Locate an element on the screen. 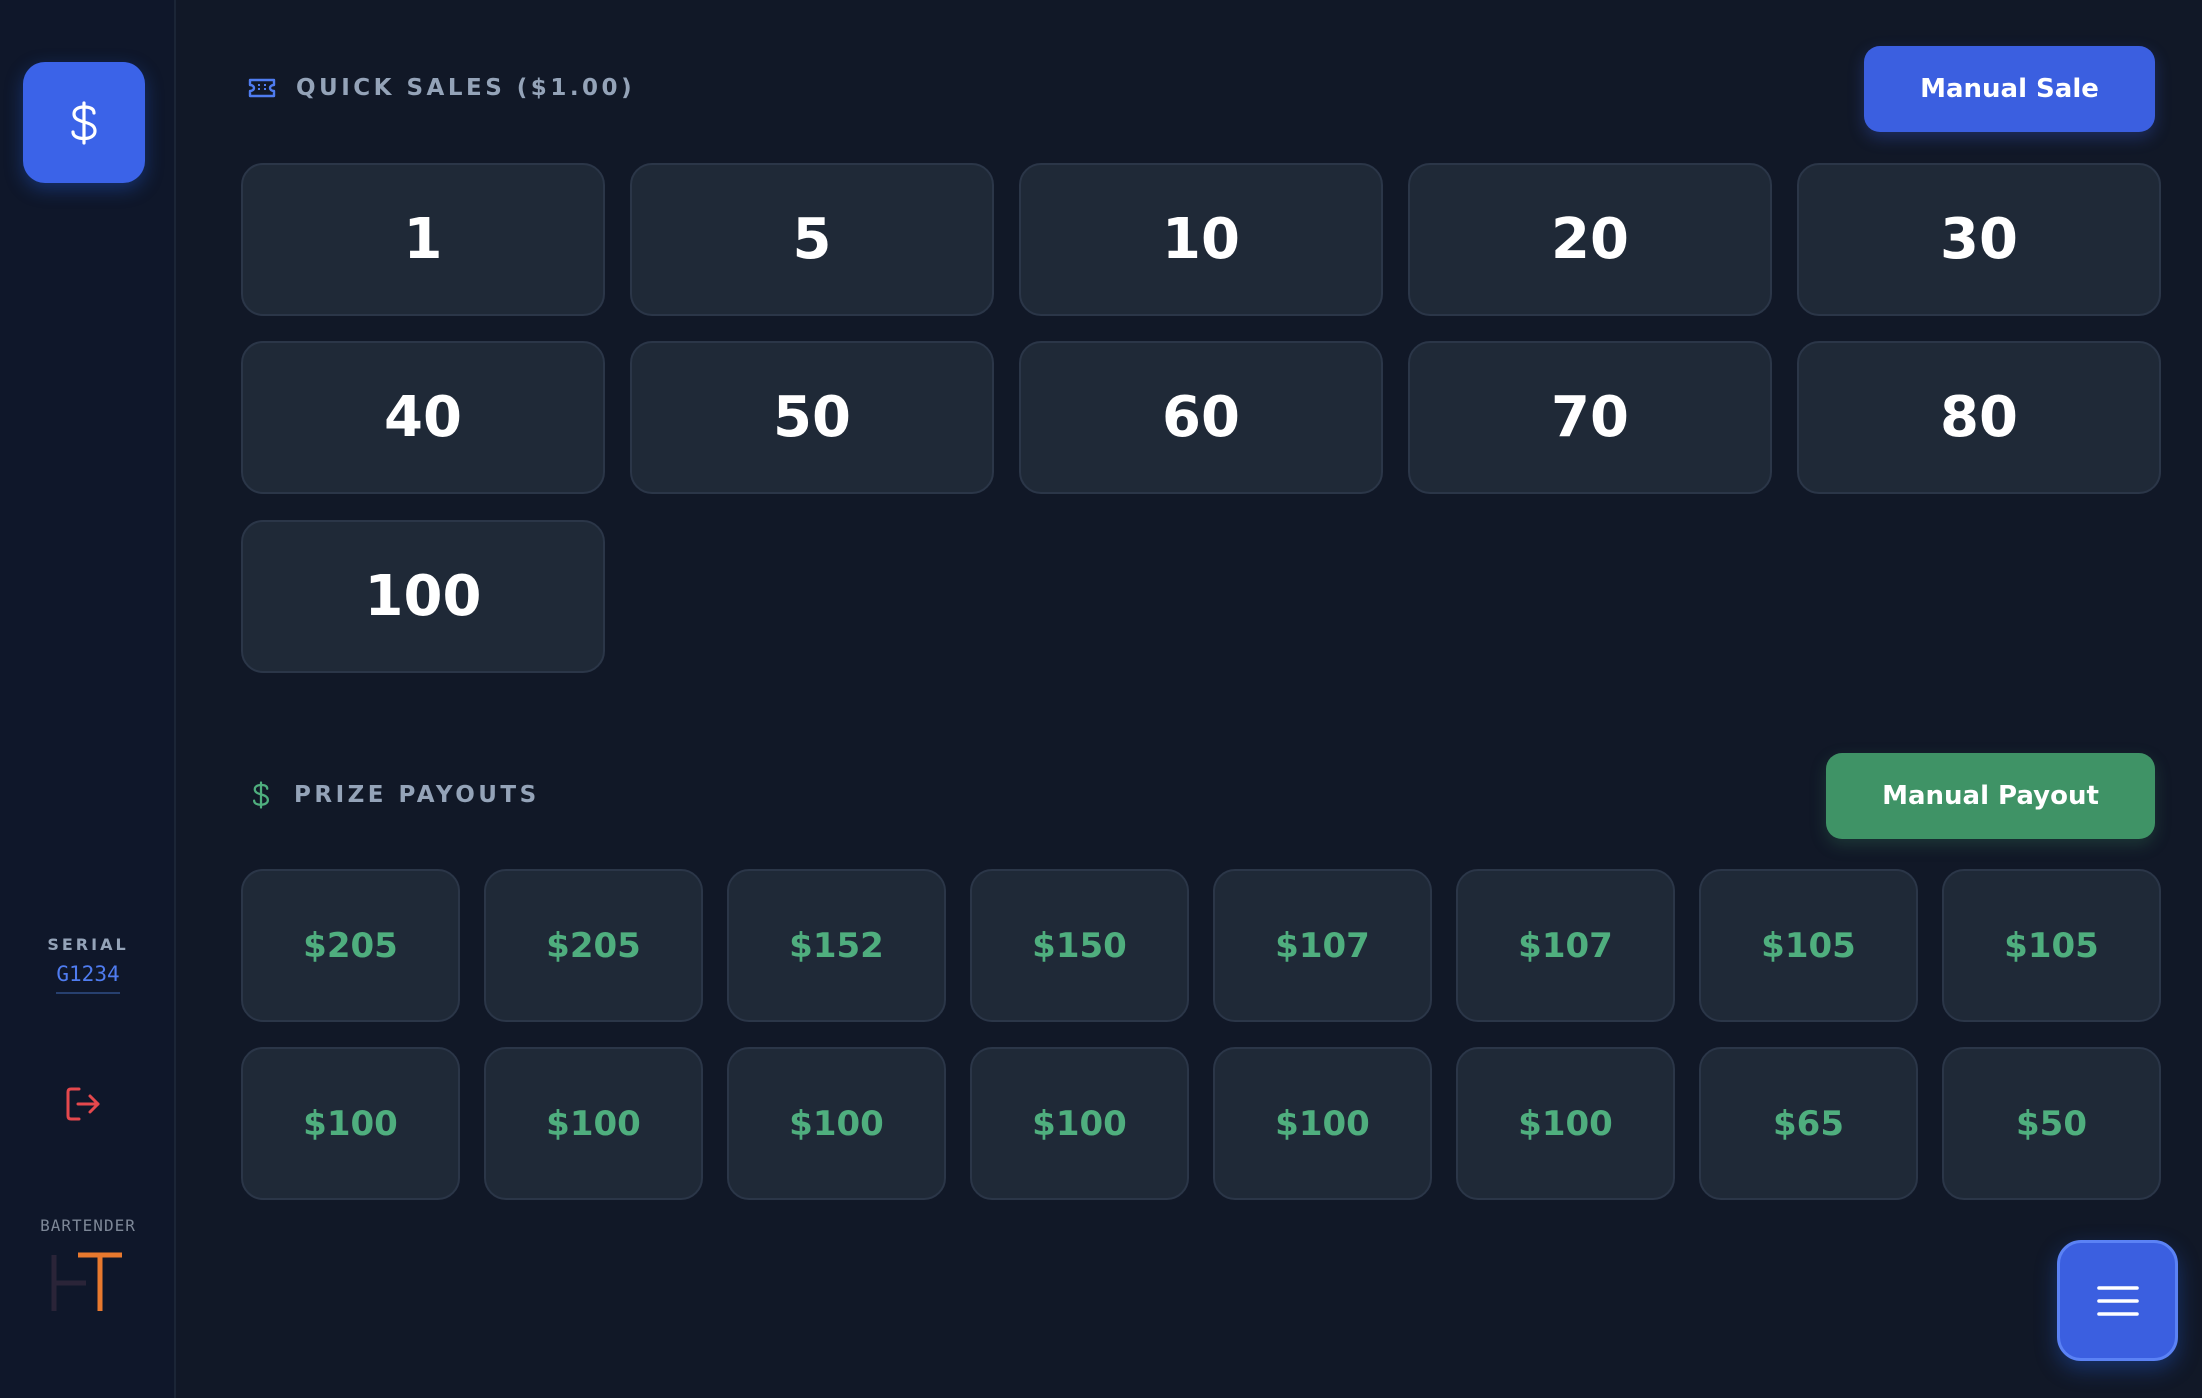 This screenshot has height=1398, width=2202. logout-button is located at coordinates (83, 1104).